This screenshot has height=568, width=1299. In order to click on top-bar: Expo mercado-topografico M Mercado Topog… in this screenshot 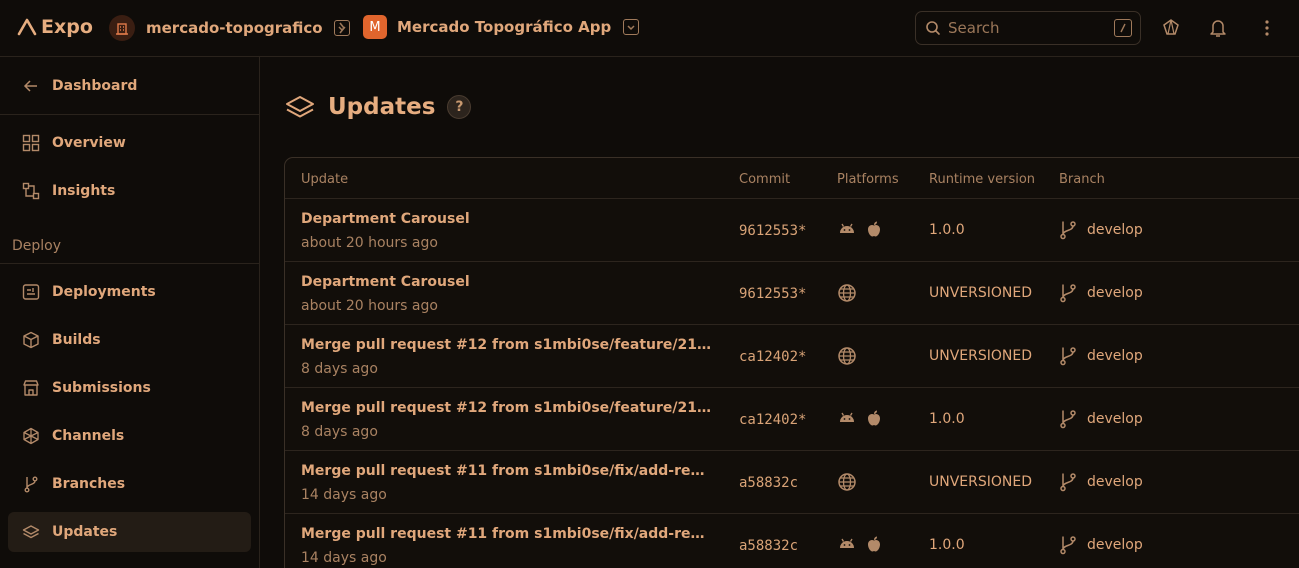, I will do `click(649, 28)`.